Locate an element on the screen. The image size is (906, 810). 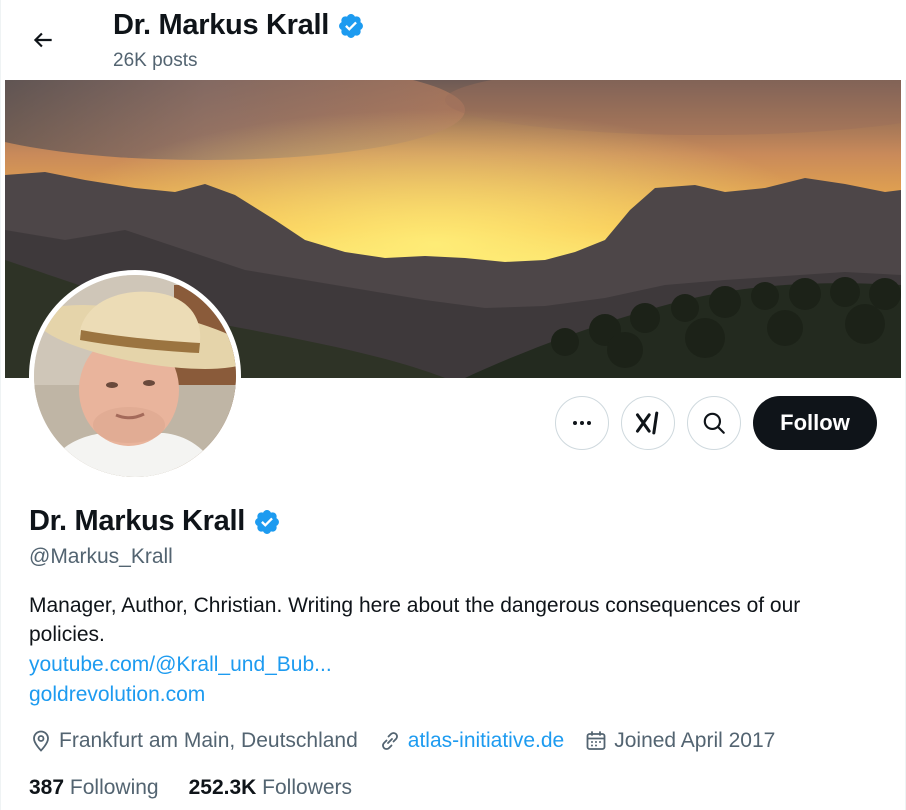
profile-stats: 387 Following 252.3K Followers is located at coordinates (205, 788).